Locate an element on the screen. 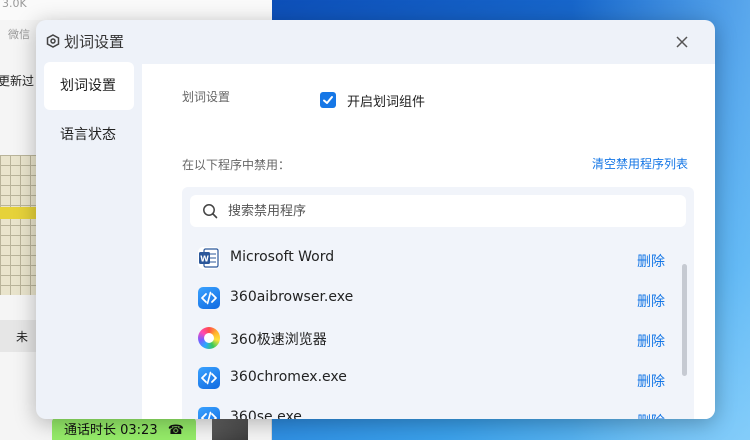 This screenshot has height=440, width=750. hexagon-settings-icon is located at coordinates (53, 41).